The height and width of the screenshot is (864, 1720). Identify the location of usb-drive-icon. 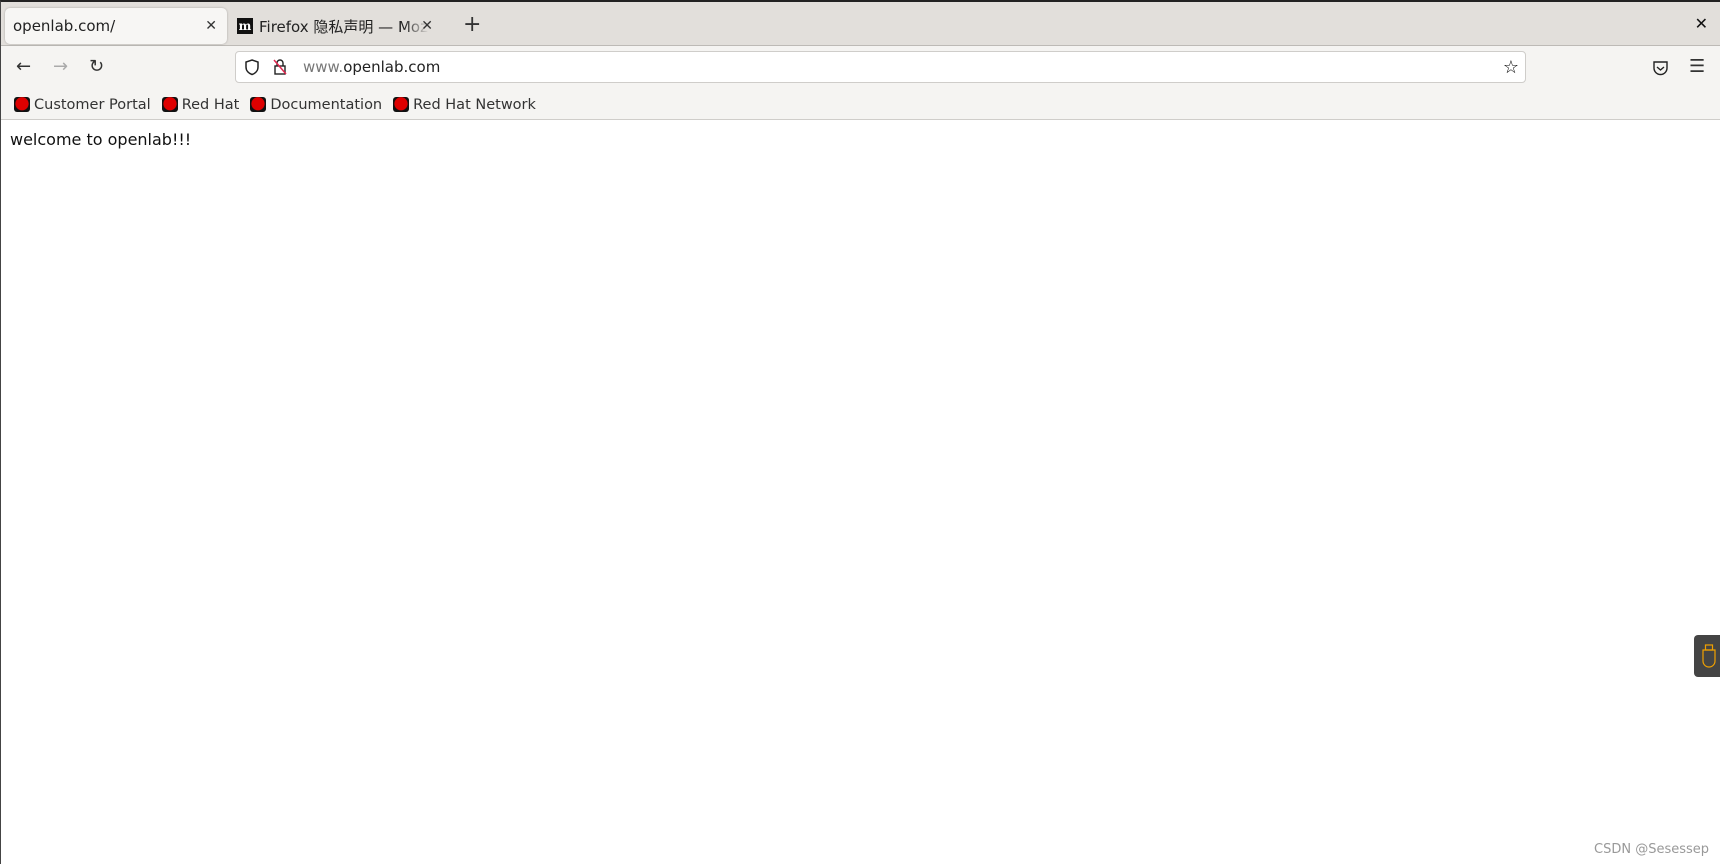
(1709, 656).